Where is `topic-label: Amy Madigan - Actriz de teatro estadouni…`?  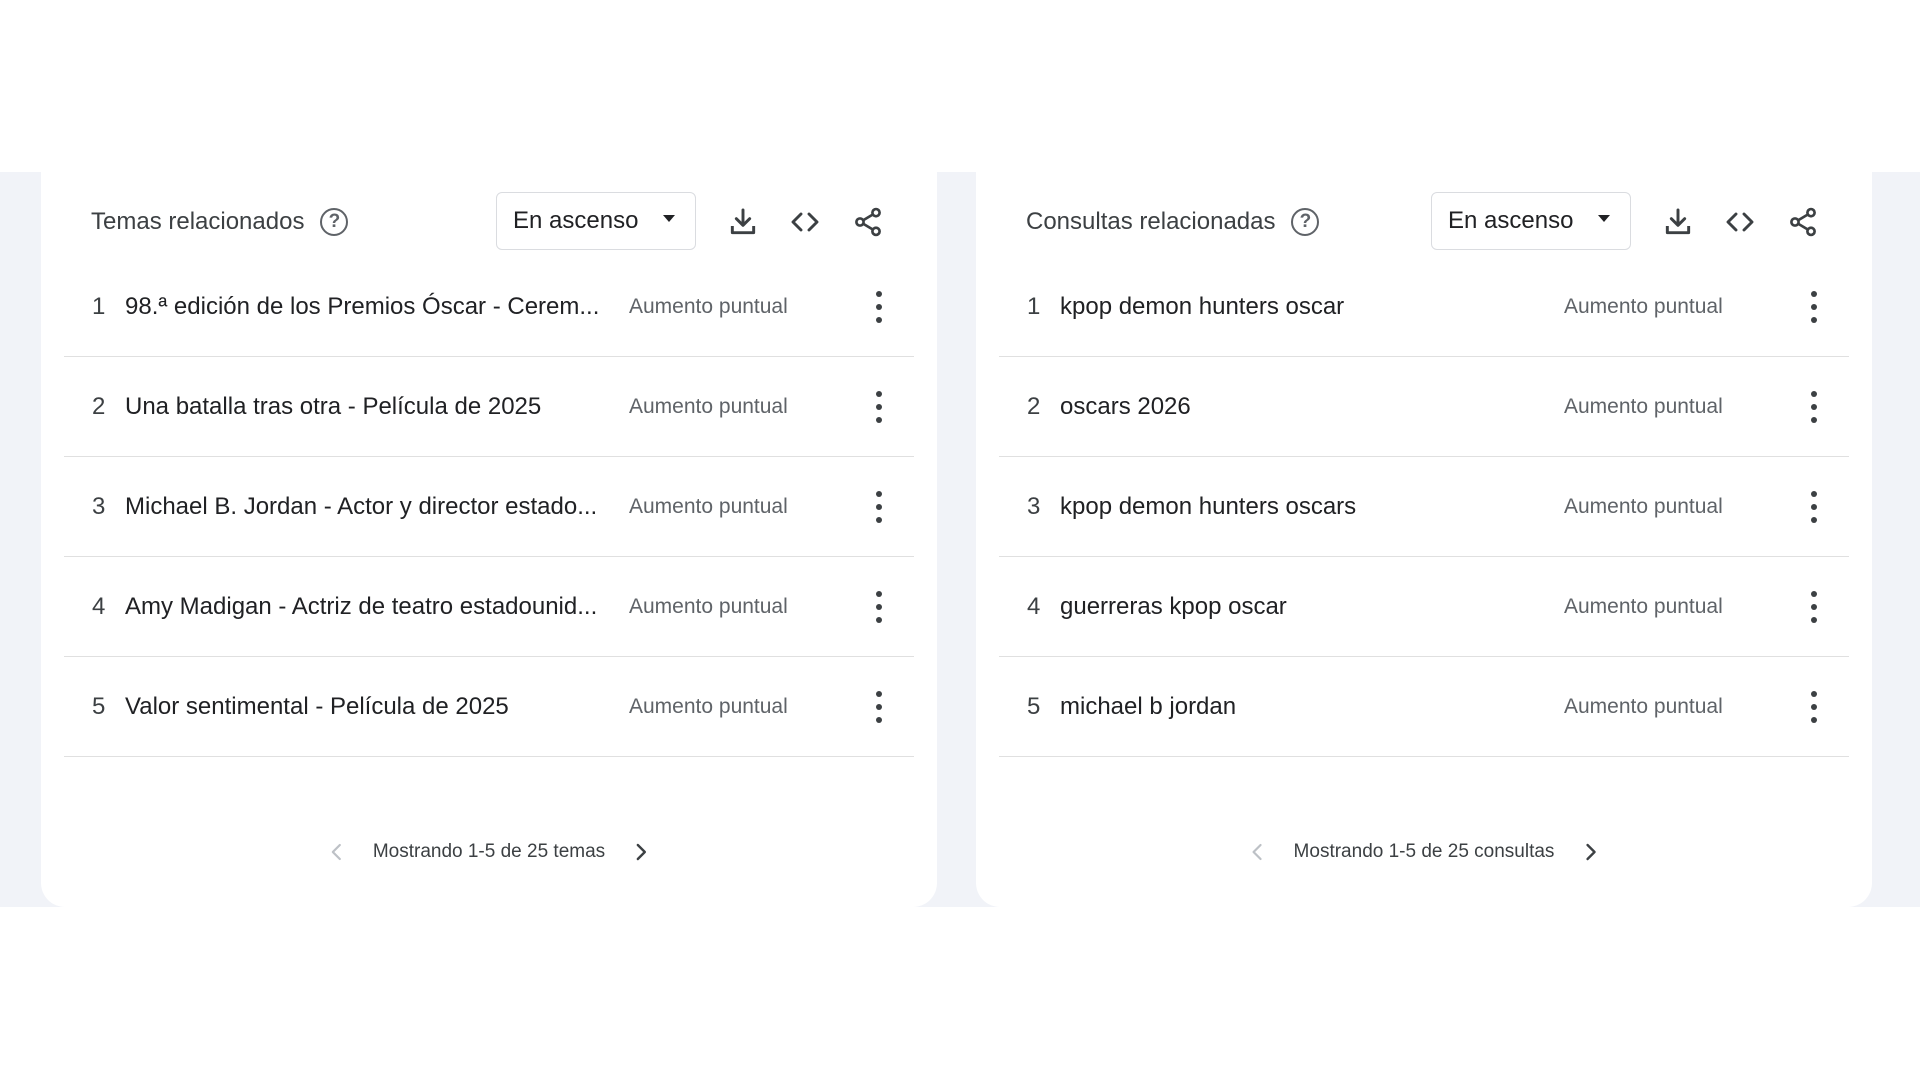
topic-label: Amy Madigan - Actriz de teatro estadouni… is located at coordinates (375, 607).